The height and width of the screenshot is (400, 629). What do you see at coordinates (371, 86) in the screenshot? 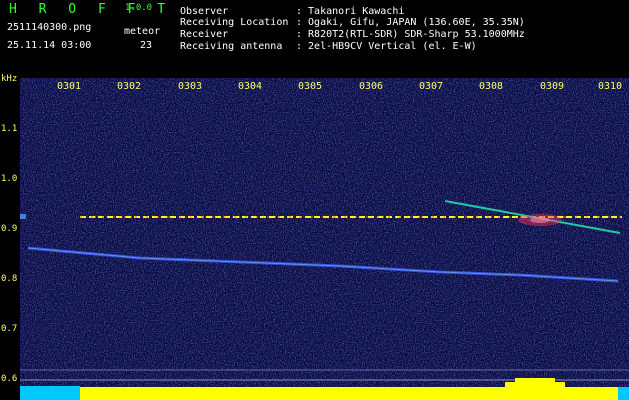
I see `x-tick-0306: 0306` at bounding box center [371, 86].